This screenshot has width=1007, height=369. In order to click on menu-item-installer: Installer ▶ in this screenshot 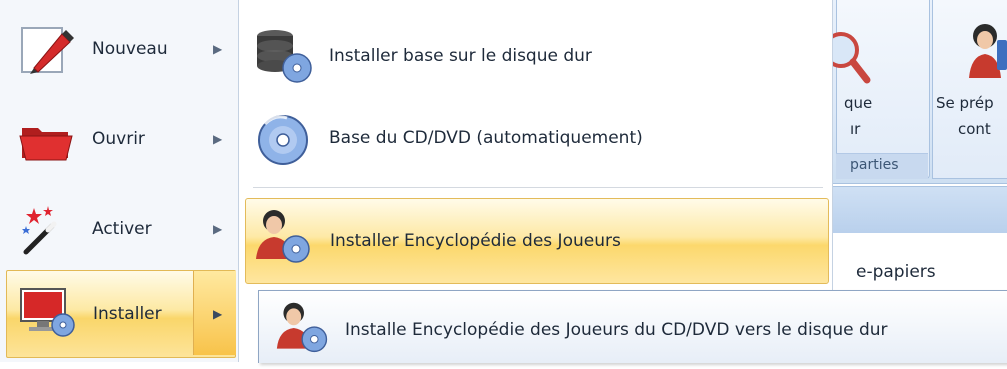, I will do `click(121, 314)`.